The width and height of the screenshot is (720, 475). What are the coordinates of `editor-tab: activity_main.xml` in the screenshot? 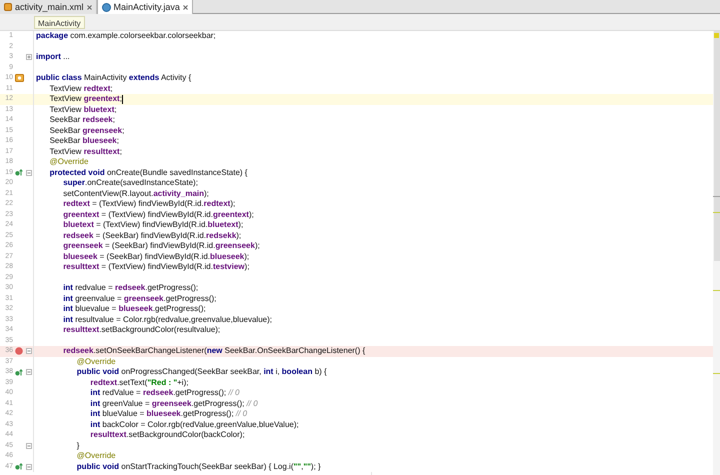 It's located at (48, 7).